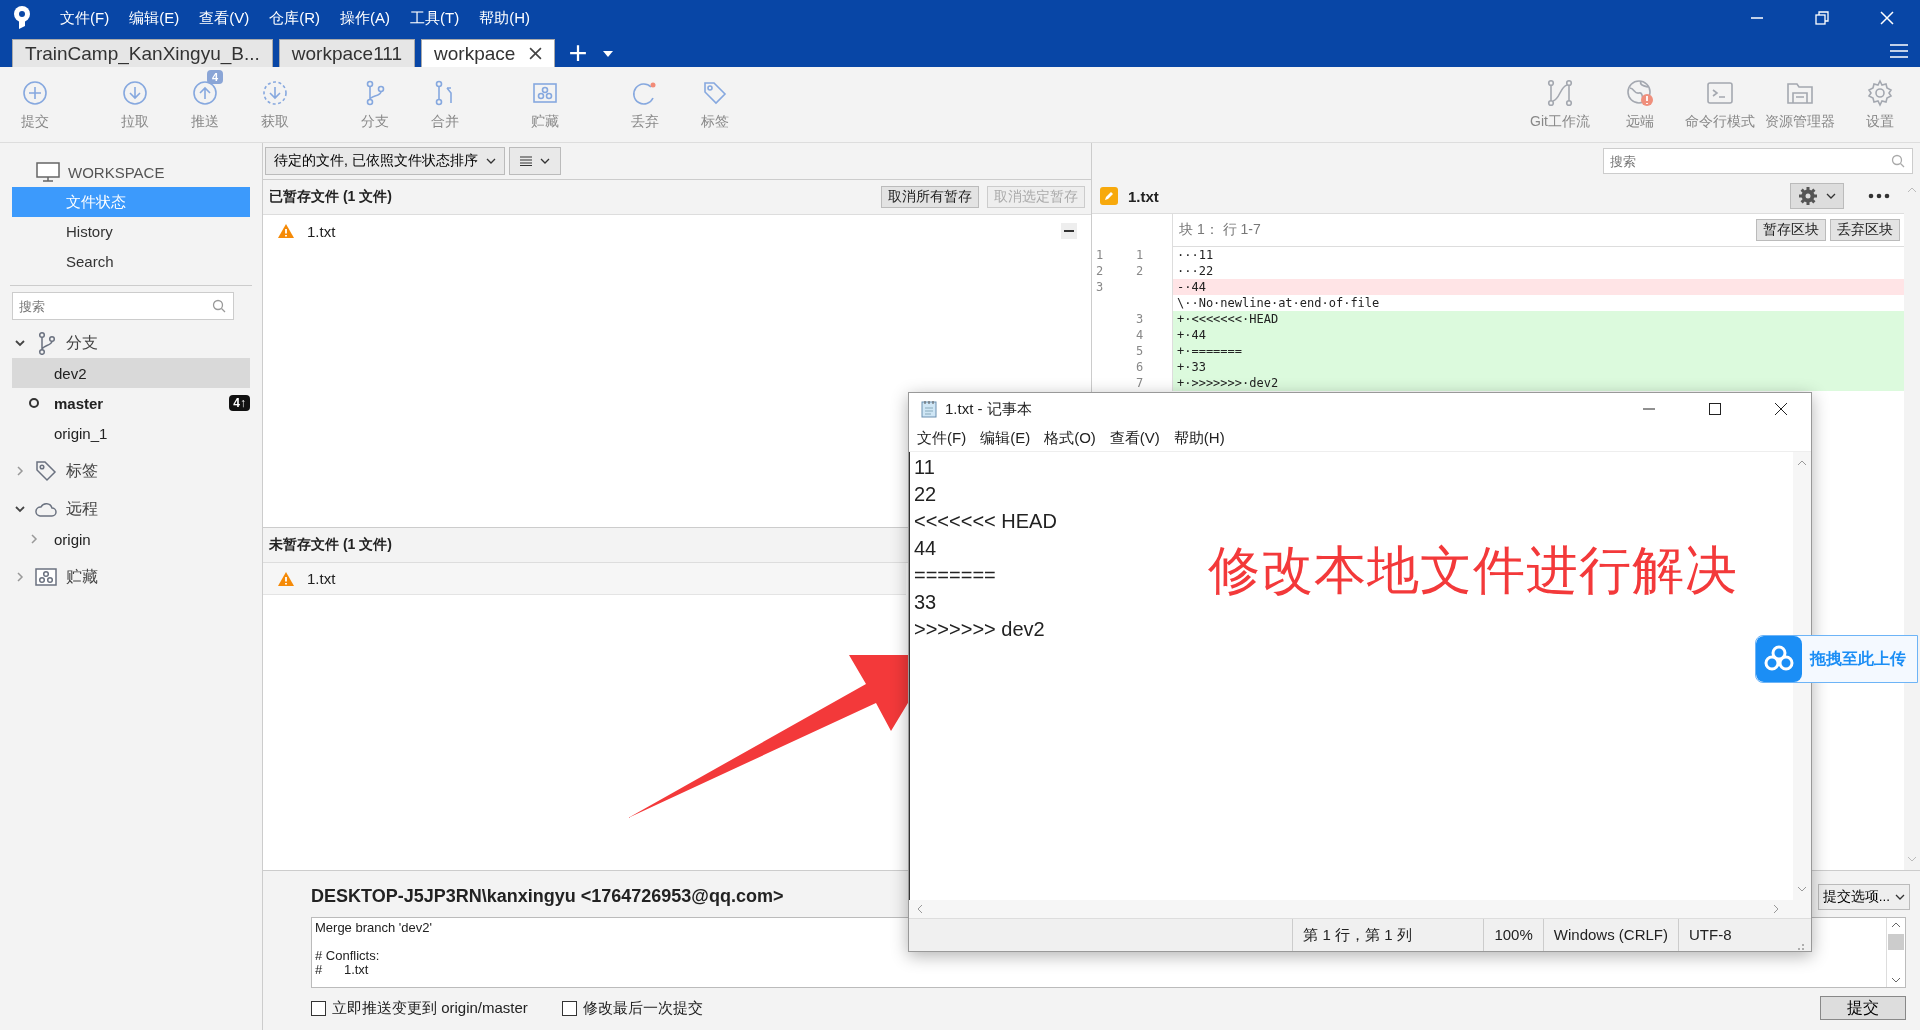 The image size is (1920, 1030). I want to click on branch-item: dev2, so click(131, 373).